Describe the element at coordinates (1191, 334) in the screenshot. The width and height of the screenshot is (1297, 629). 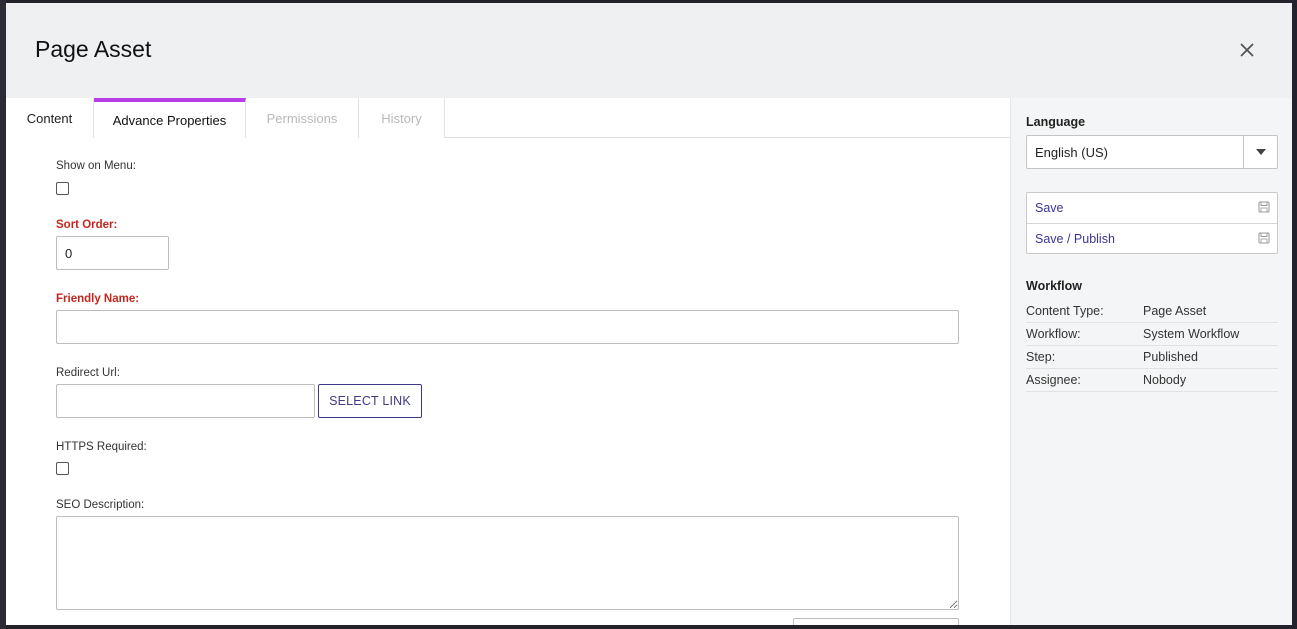
I see `workflow-value: System Workflow` at that location.